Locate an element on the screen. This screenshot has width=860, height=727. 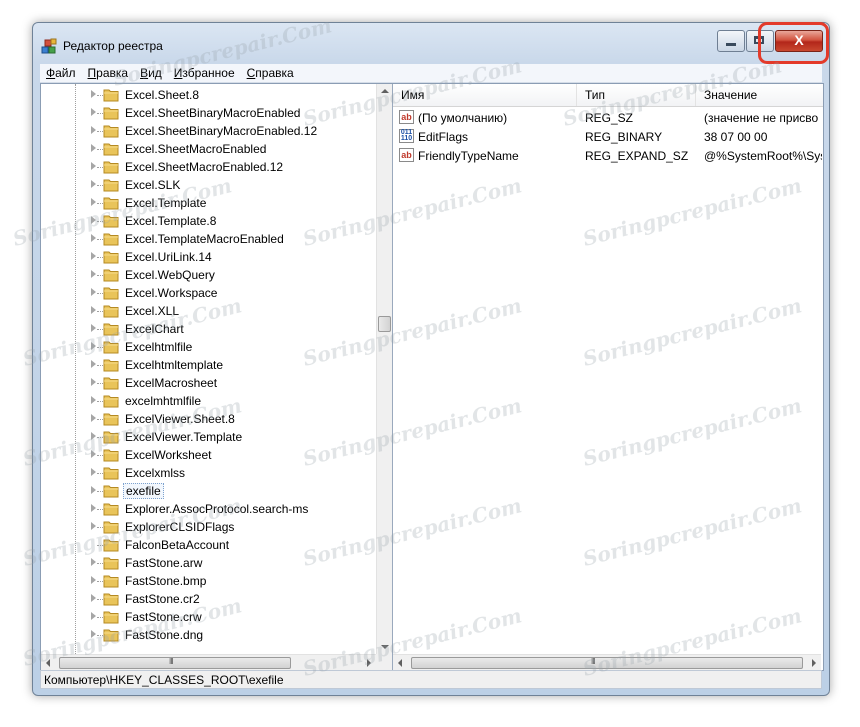
tree-item: ExcelChart is located at coordinates (208, 329).